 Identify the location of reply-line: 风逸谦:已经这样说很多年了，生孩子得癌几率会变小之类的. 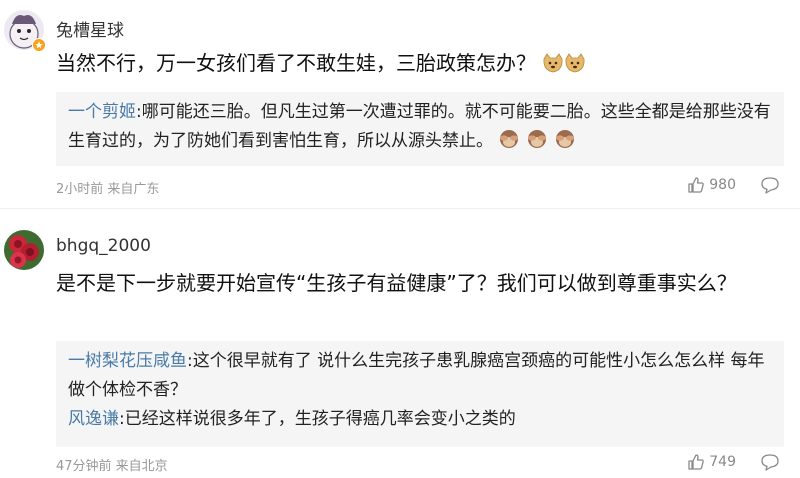
(421, 419).